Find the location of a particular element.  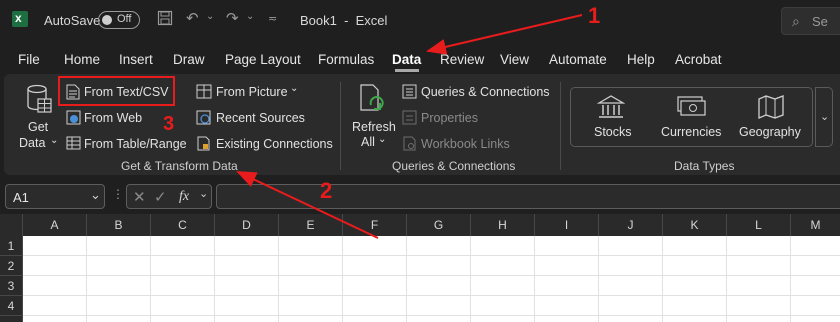

step-3-label: 3 is located at coordinates (169, 124).